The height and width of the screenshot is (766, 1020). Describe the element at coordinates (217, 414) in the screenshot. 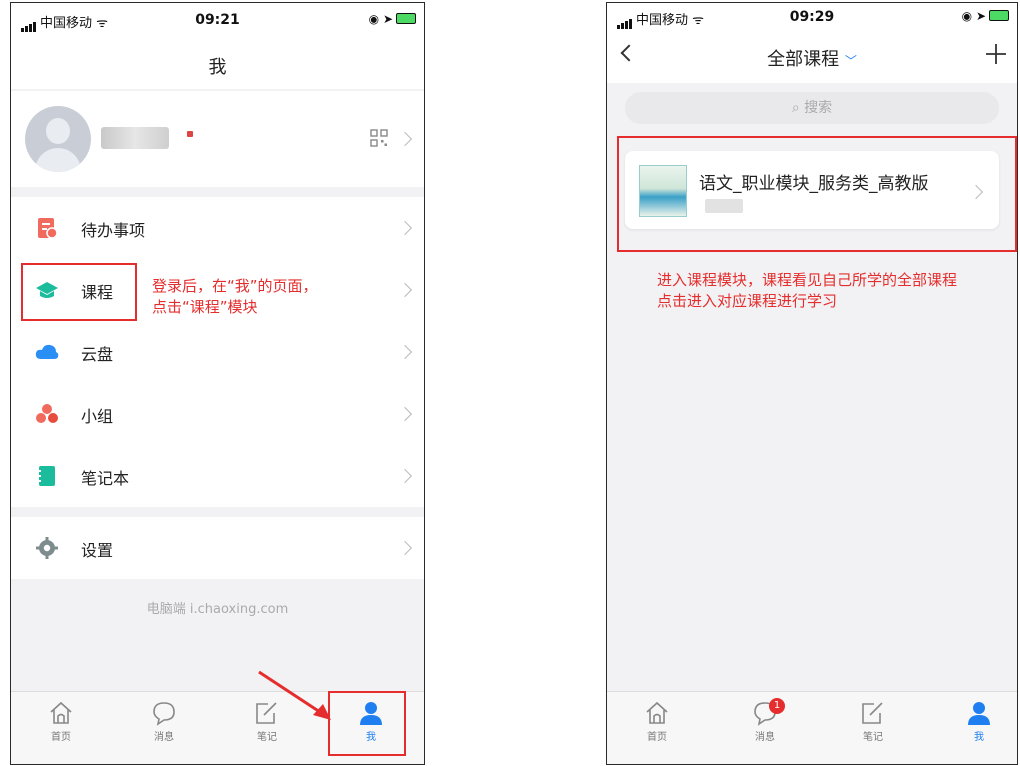

I see `menu-item-group: 小组` at that location.